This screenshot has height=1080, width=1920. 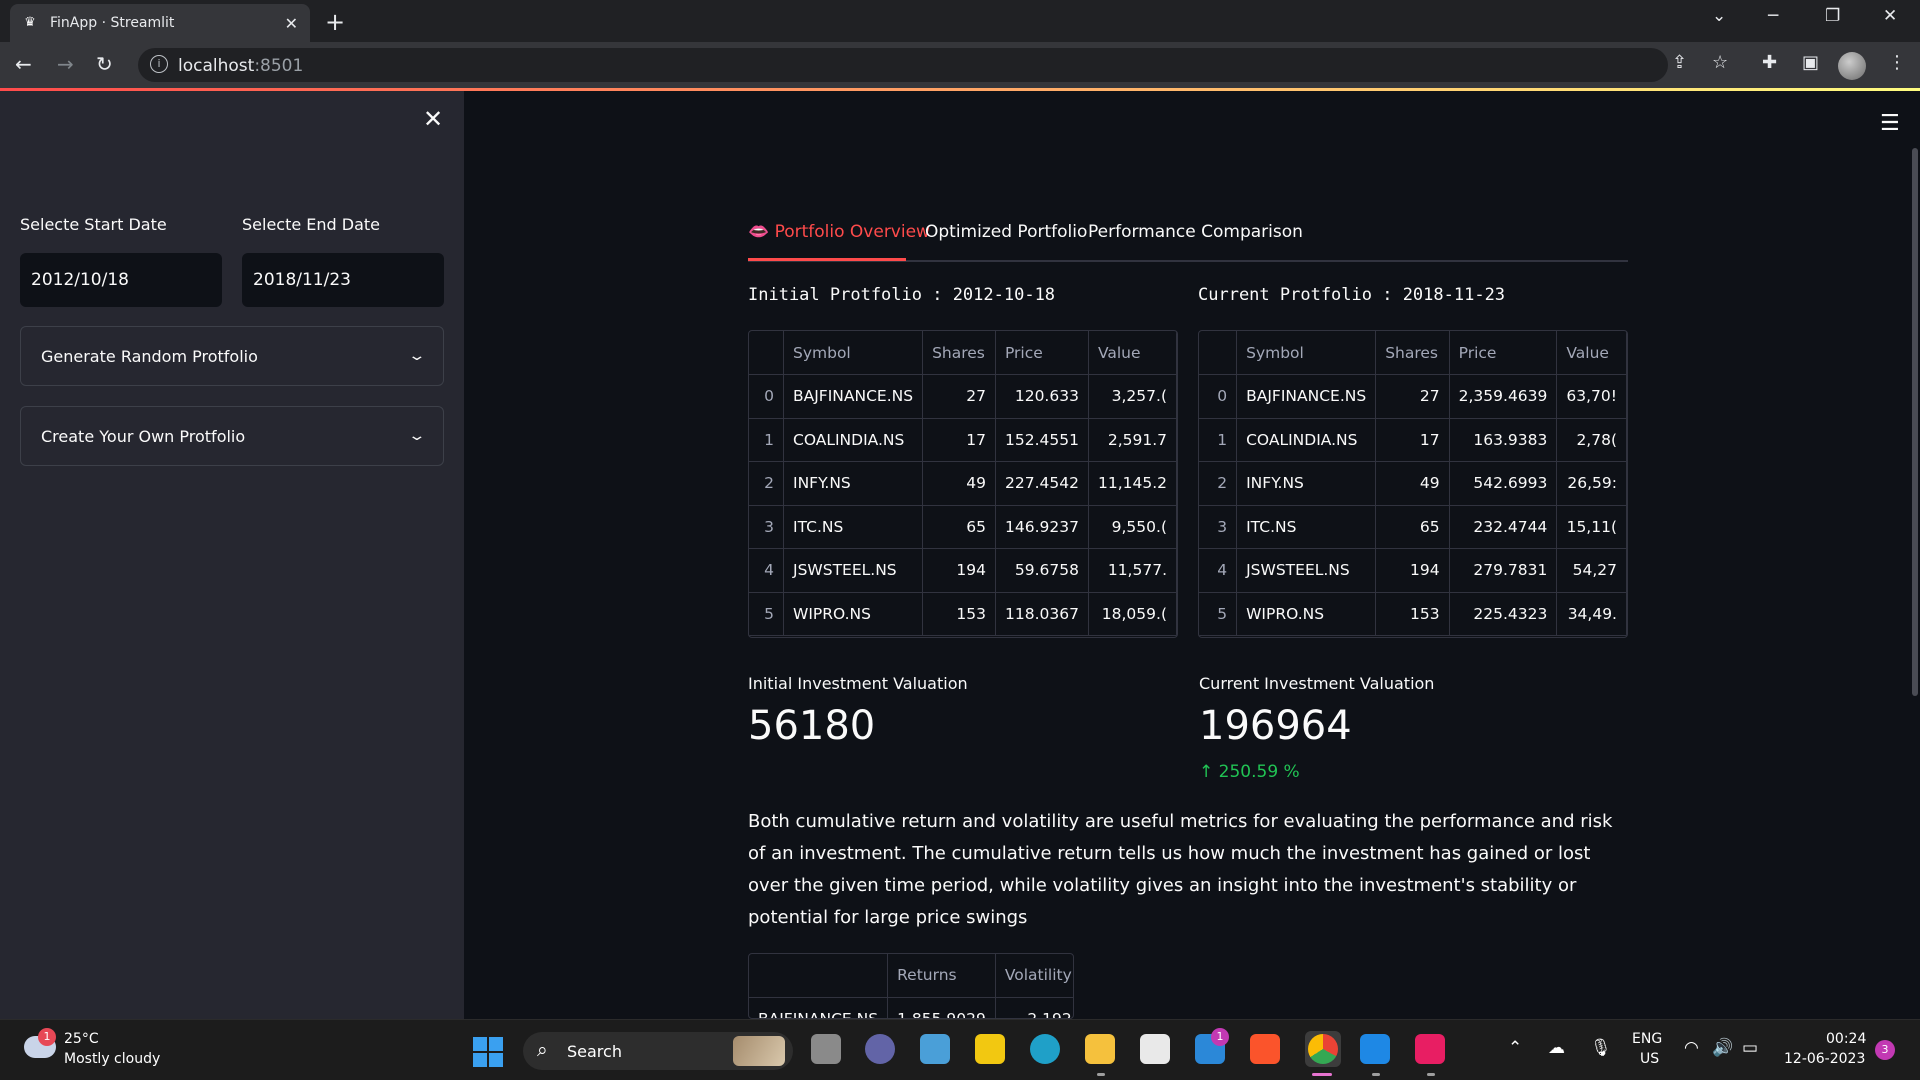 I want to click on weather-temperature: 25°C, so click(x=81, y=1039).